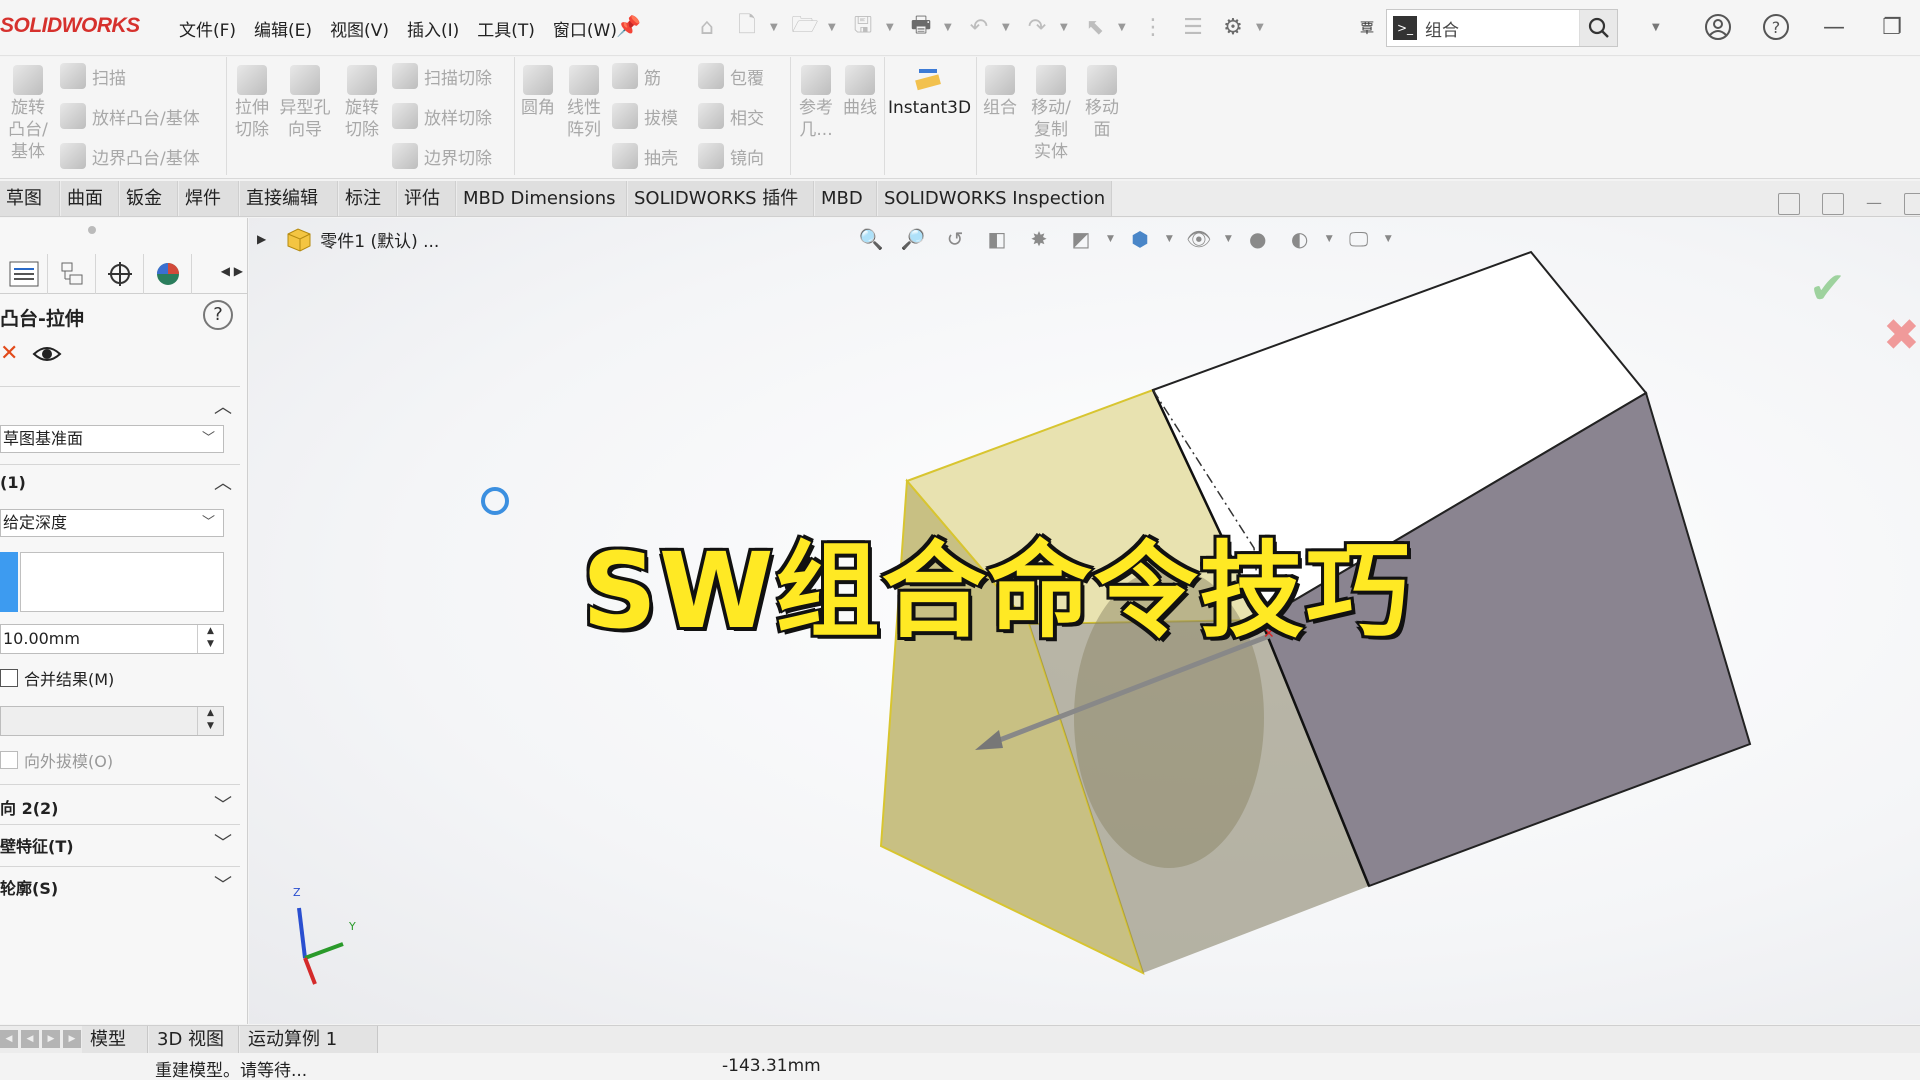  What do you see at coordinates (1153, 27) in the screenshot?
I see `traffic-light-icon: ⋮` at bounding box center [1153, 27].